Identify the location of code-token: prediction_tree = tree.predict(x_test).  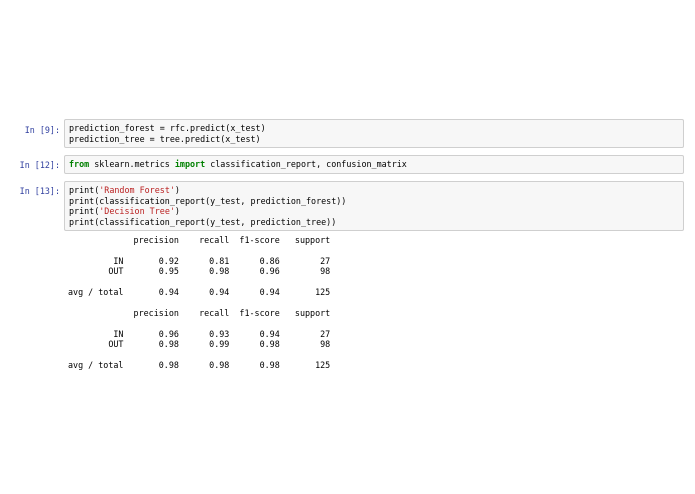
(165, 138).